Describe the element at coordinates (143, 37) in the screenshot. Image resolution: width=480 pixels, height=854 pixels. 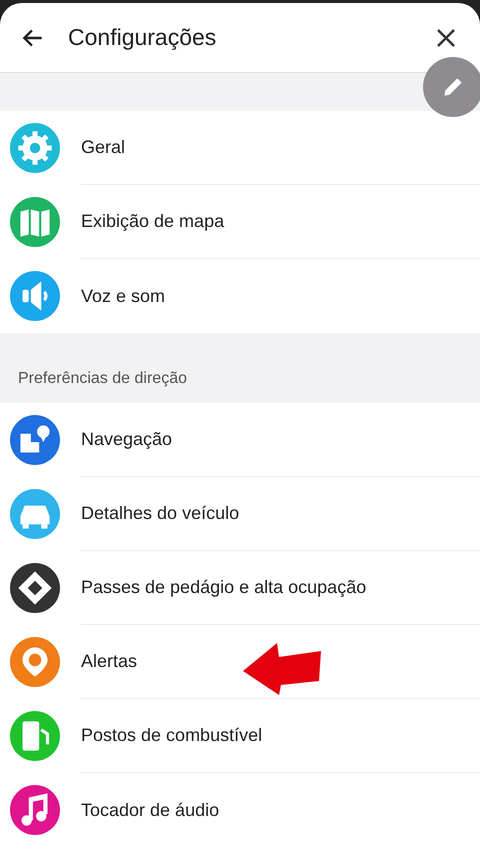
I see `page-title: Configurações` at that location.